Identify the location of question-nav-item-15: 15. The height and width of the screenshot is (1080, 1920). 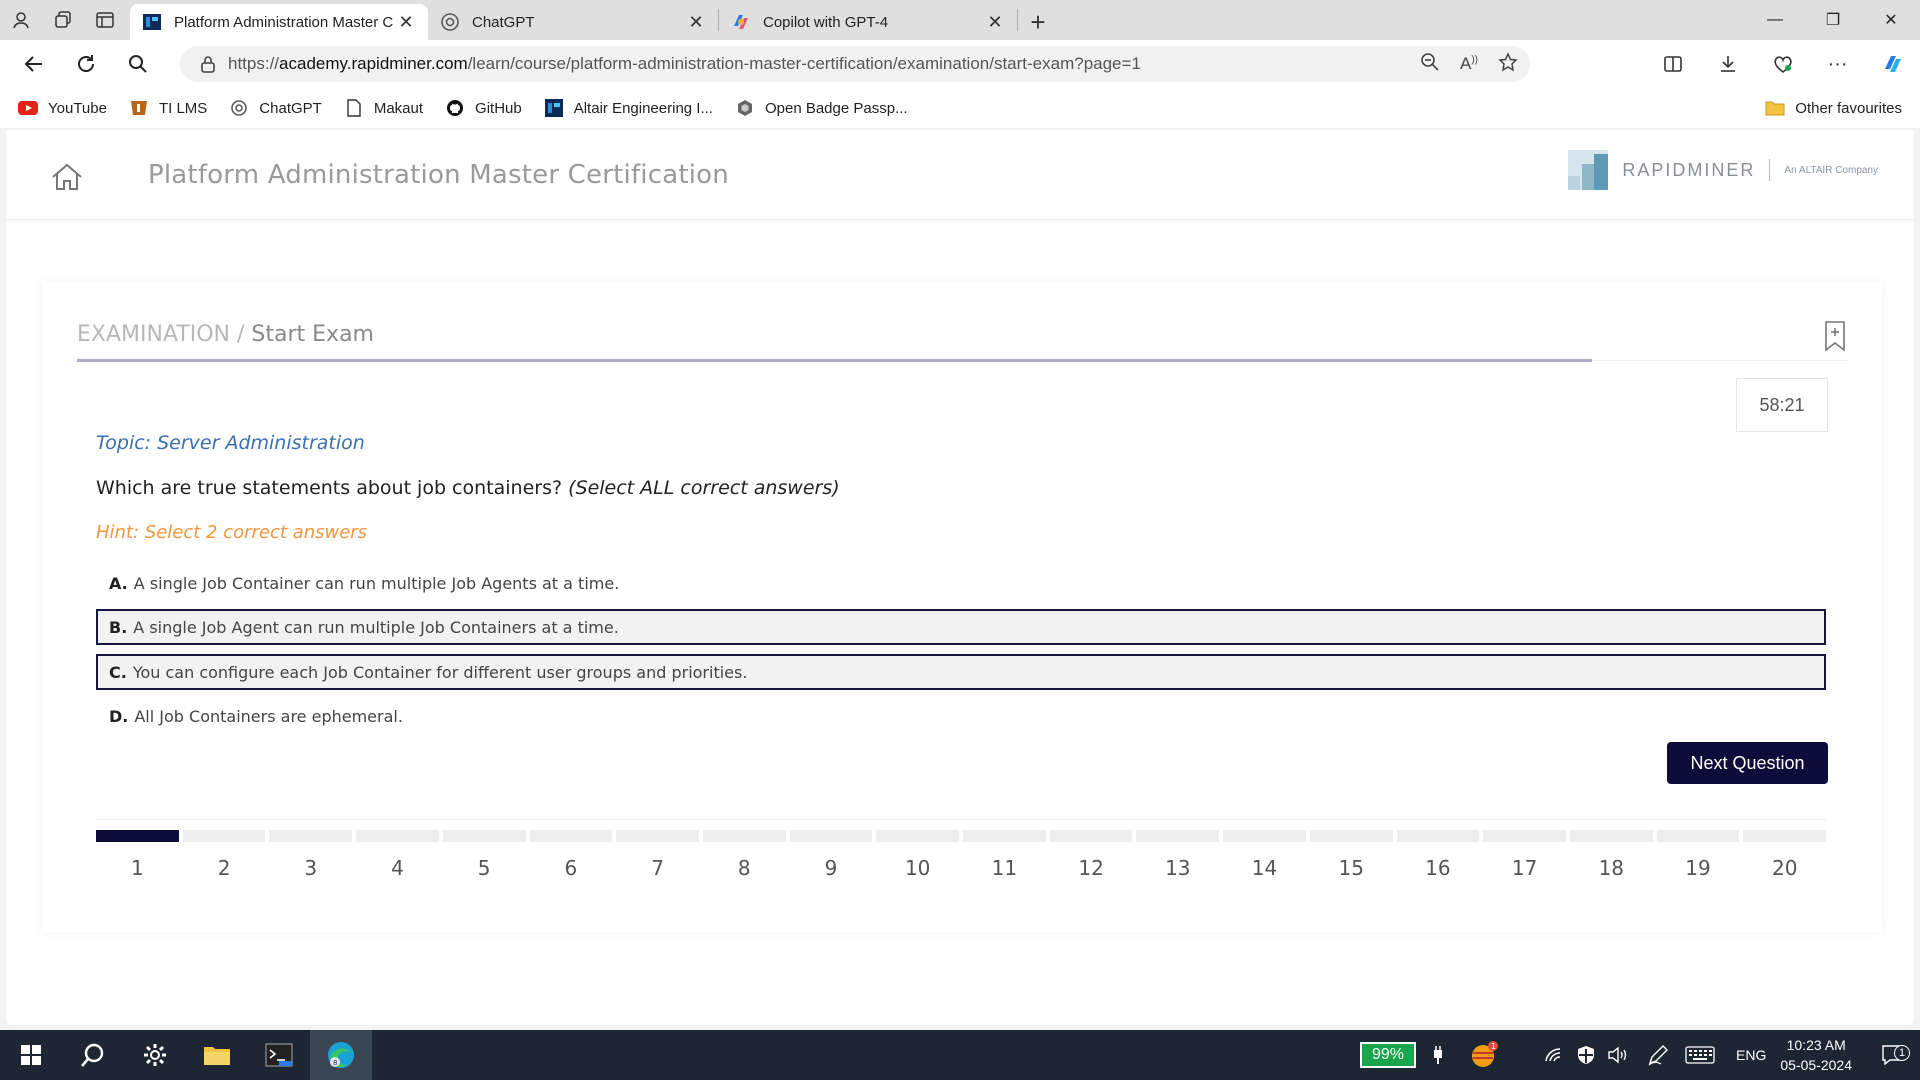
(1351, 855).